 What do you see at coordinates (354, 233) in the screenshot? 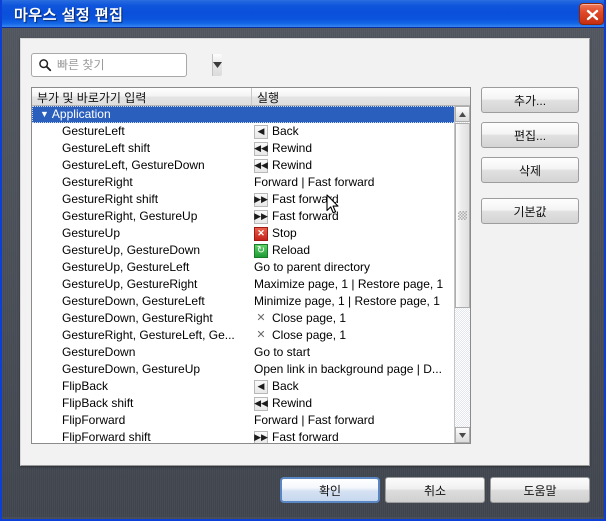
I see `row-action-cell: ✕ Stop` at bounding box center [354, 233].